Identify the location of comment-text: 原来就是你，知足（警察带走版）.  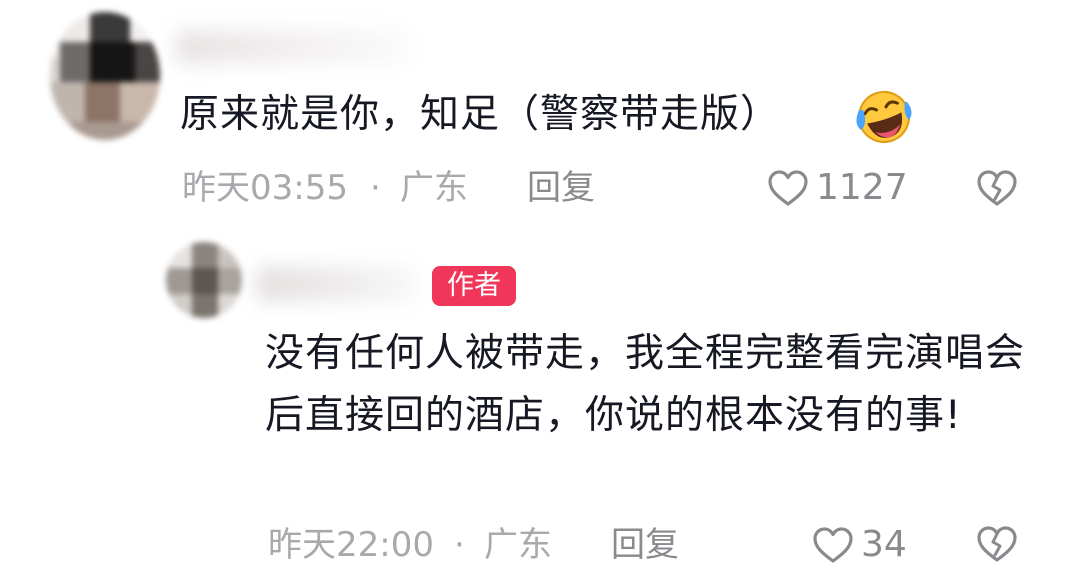
(480, 114).